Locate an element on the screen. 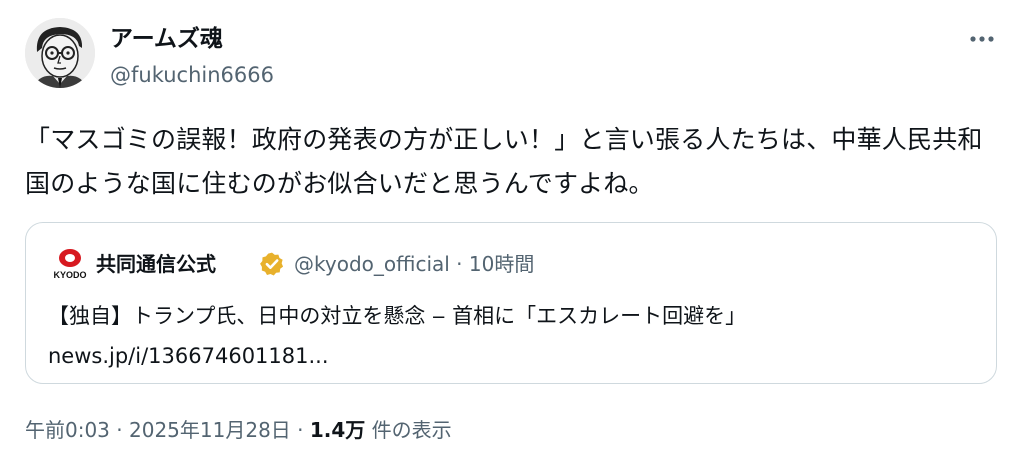 The height and width of the screenshot is (473, 1025). post-date: 2025年11月28日 is located at coordinates (210, 430).